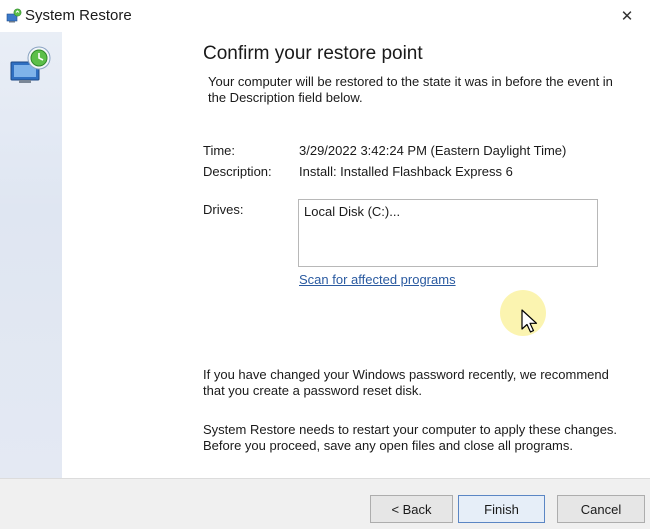 This screenshot has width=650, height=529. I want to click on description-value: Install: Installed Flashback Express 6, so click(406, 171).